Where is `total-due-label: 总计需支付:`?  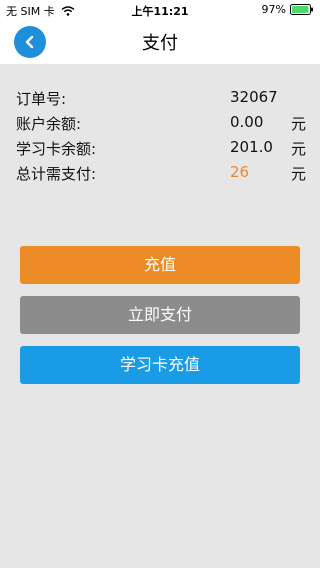
total-due-label: 总计需支付: is located at coordinates (56, 174).